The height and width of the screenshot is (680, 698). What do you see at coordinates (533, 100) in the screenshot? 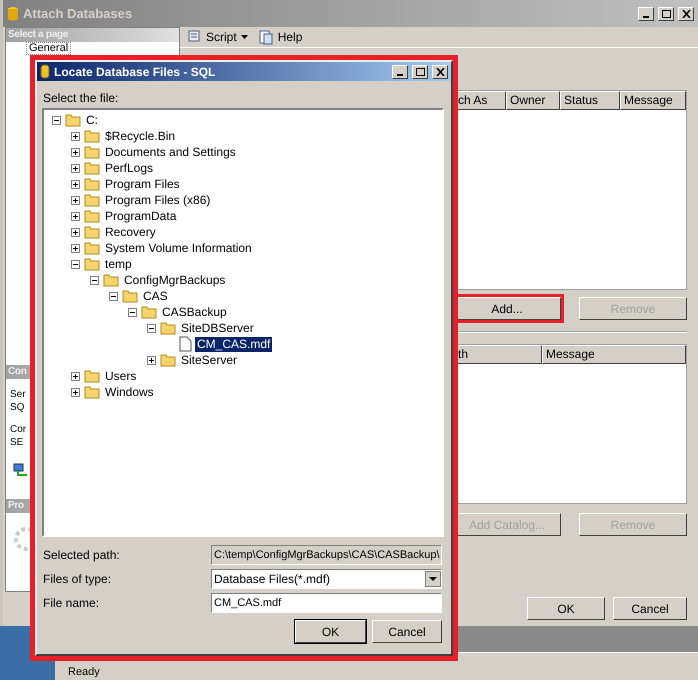
I see `column-header: Owner` at bounding box center [533, 100].